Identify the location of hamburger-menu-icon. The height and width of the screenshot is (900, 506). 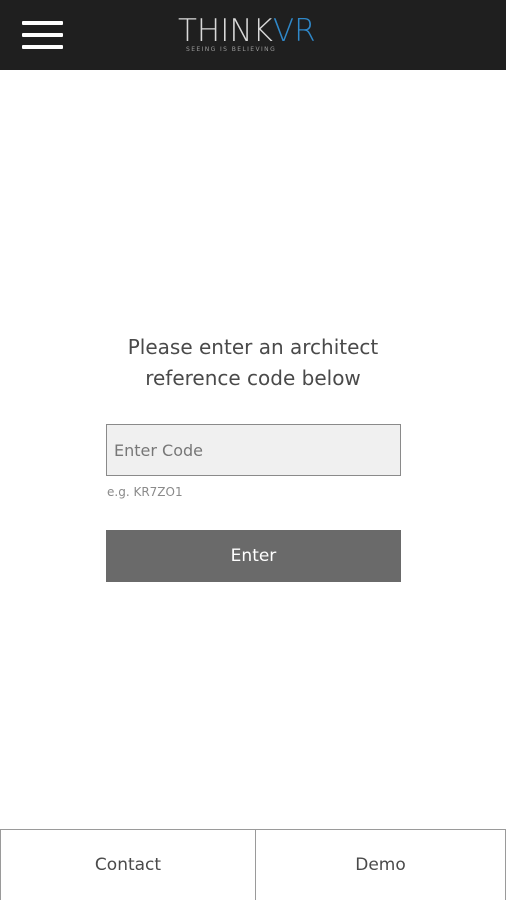
(42, 35).